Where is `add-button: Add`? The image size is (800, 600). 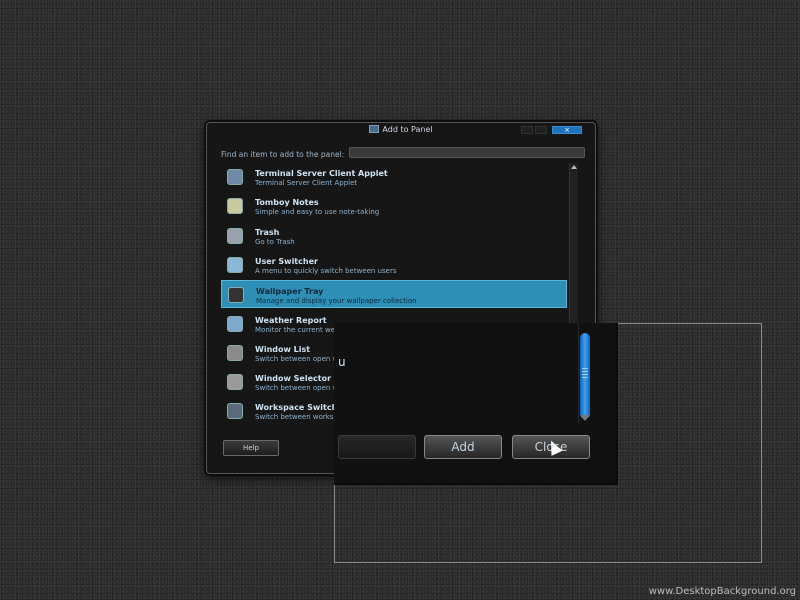 add-button: Add is located at coordinates (463, 447).